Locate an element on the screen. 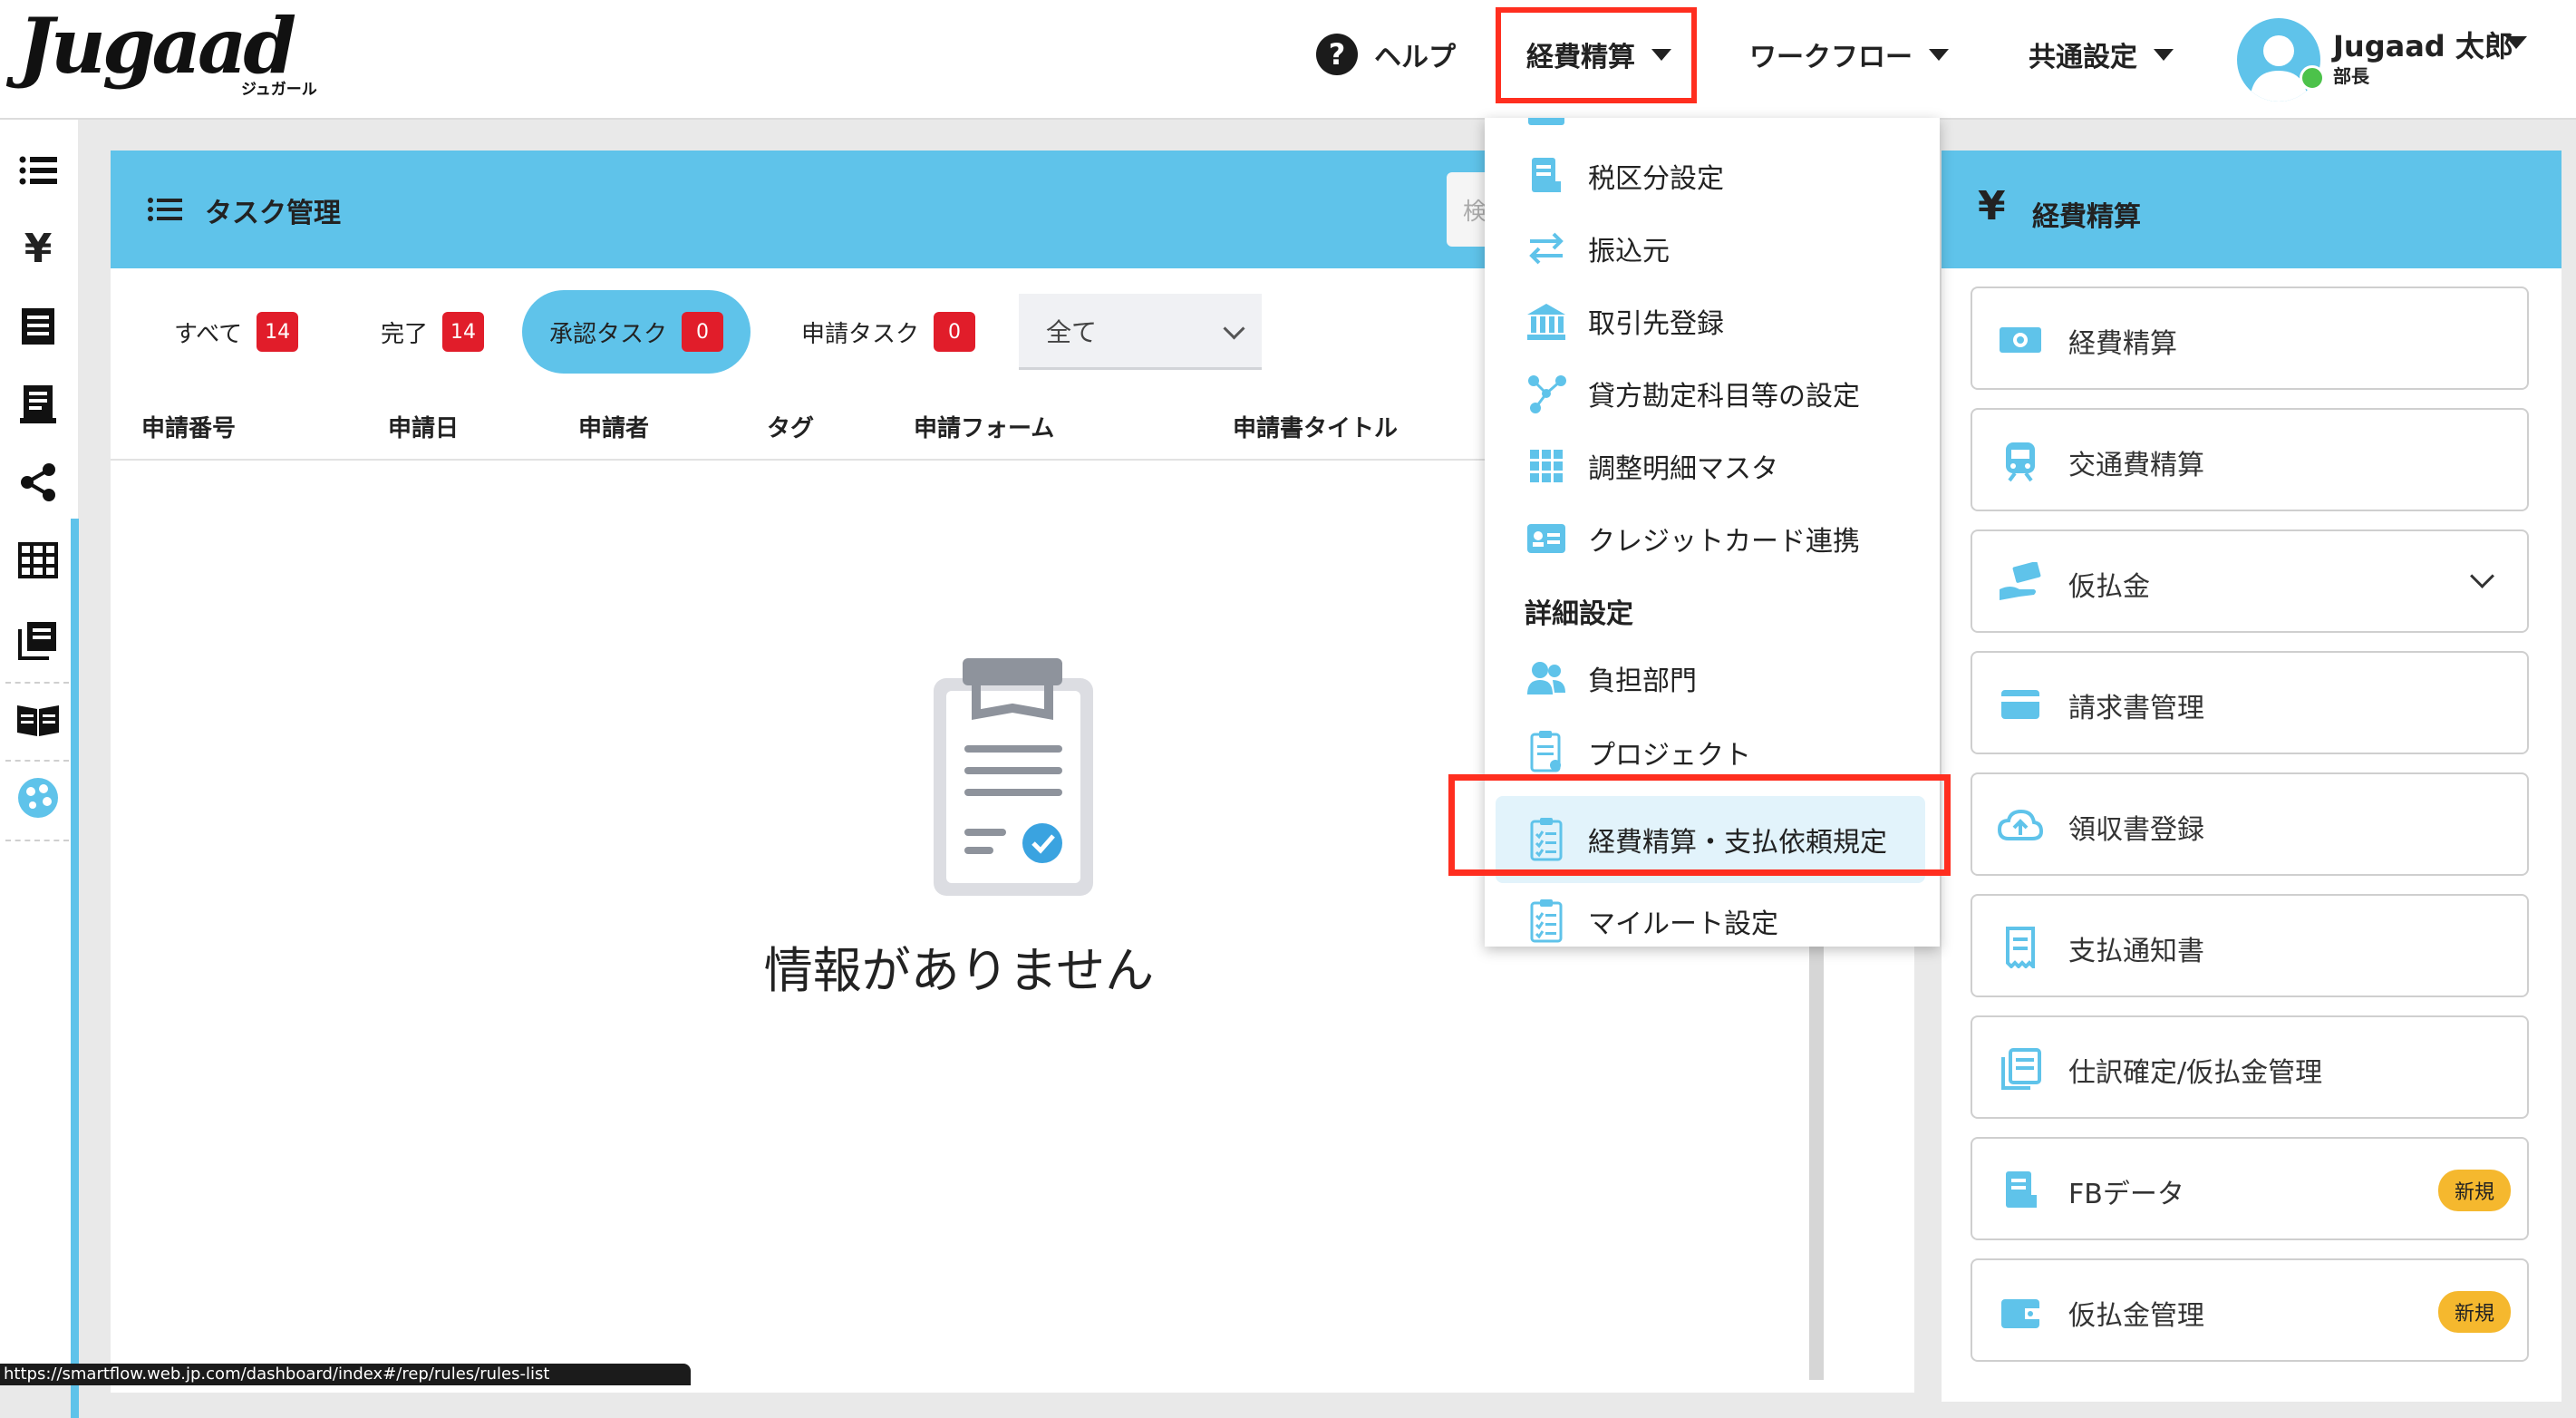 The height and width of the screenshot is (1418, 2576). left-sidebar: ¥ is located at coordinates (39, 769).